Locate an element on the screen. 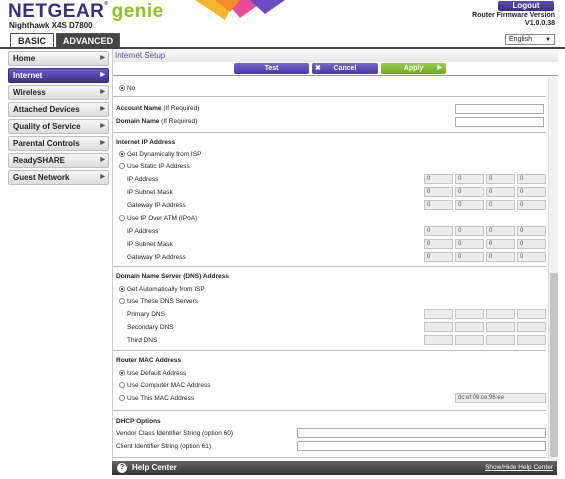  sidebar-item-home: Home ▶ is located at coordinates (58, 58).